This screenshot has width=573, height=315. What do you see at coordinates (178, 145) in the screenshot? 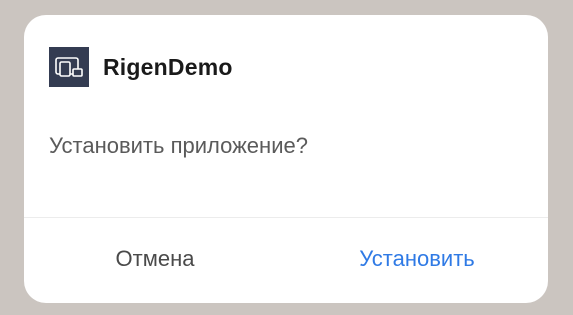
I see `dialog-message: Установить приложение?` at bounding box center [178, 145].